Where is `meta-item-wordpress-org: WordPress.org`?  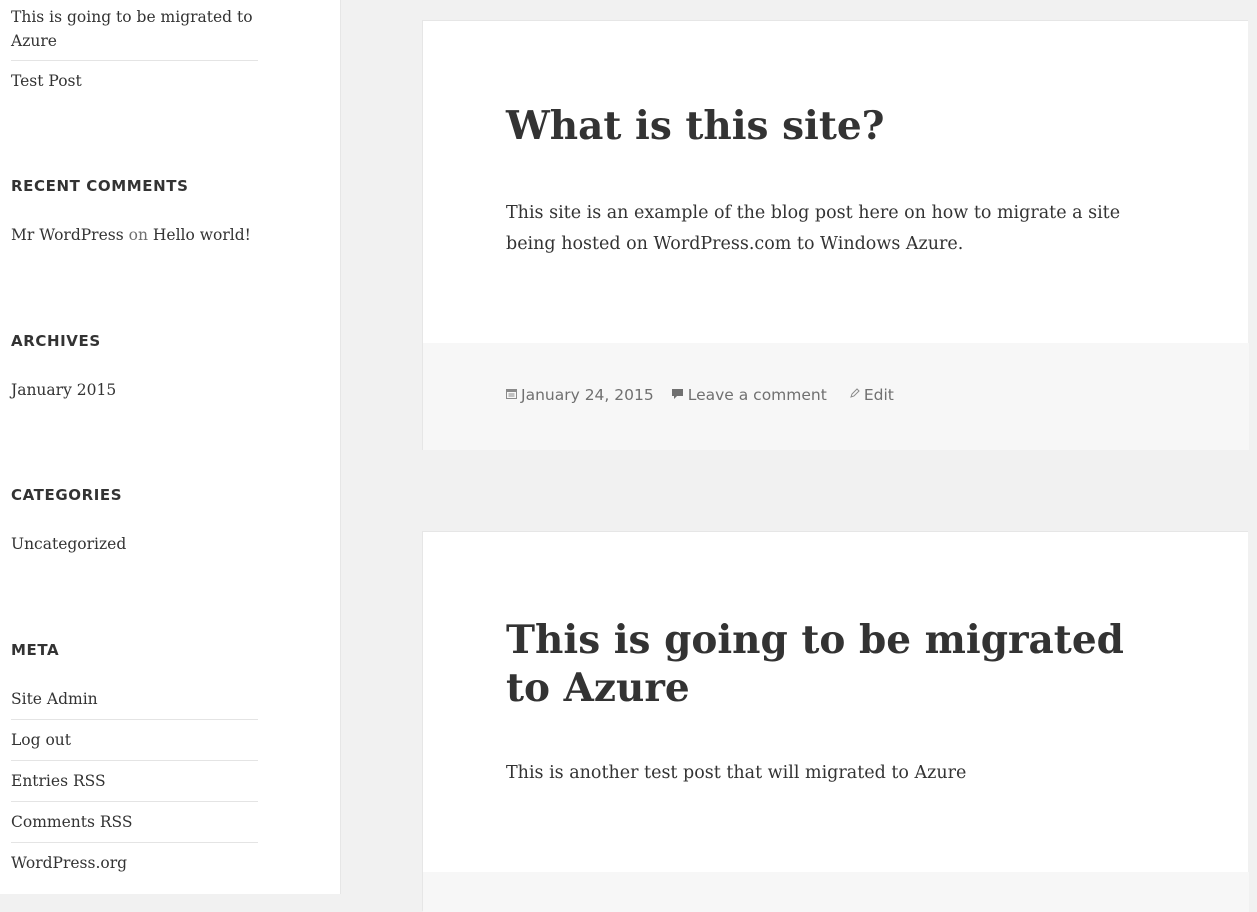 meta-item-wordpress-org: WordPress.org is located at coordinates (134, 862).